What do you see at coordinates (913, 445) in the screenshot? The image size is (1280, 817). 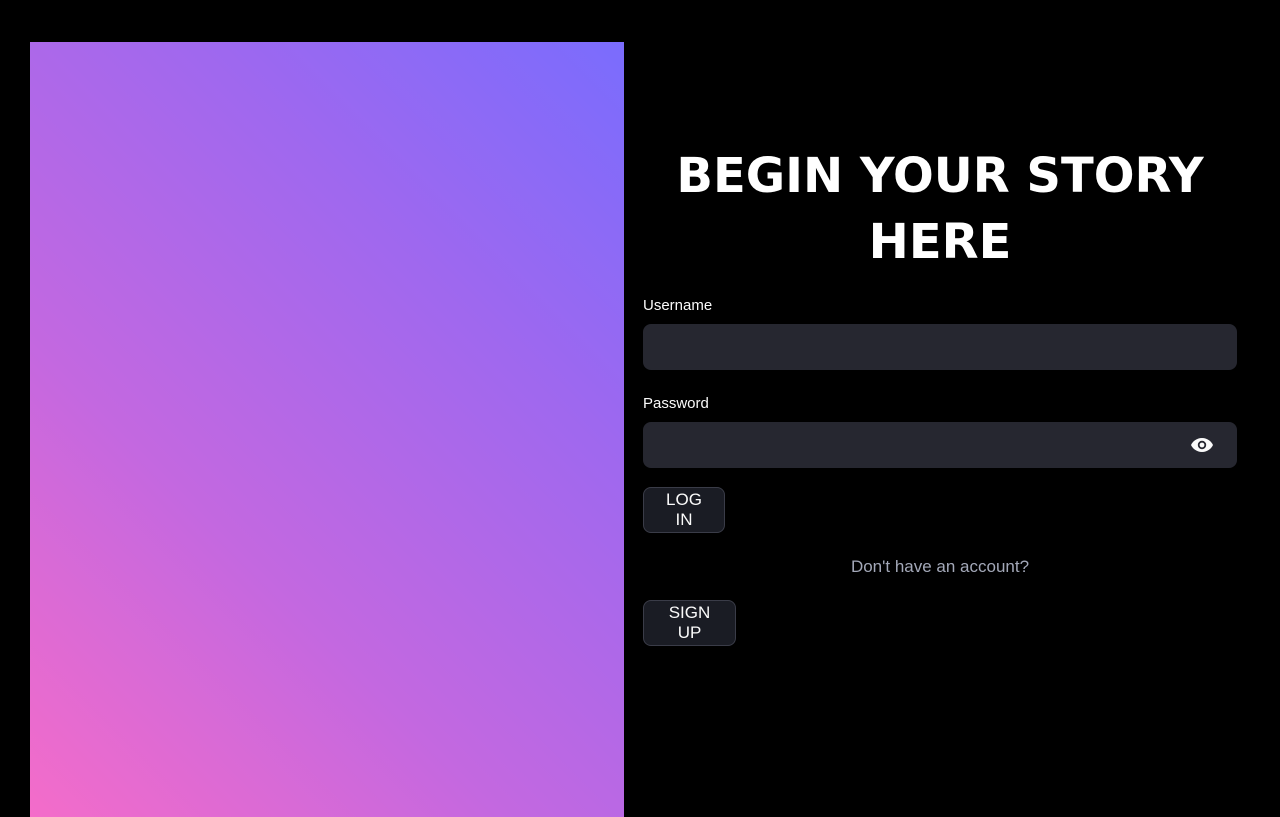 I see `password-input` at bounding box center [913, 445].